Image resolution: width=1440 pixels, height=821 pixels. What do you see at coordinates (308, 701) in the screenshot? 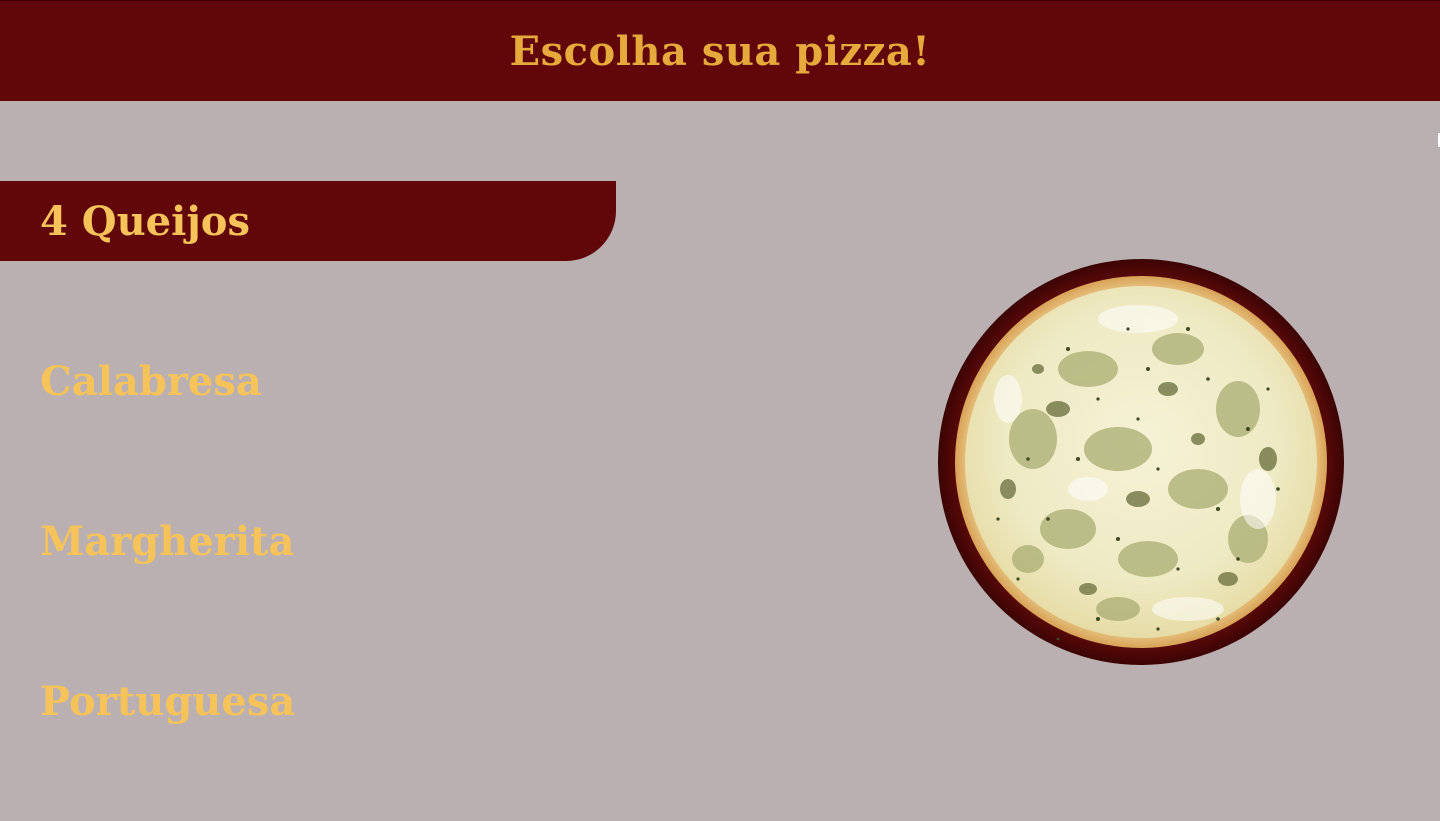
I see `menu-item-portuguesa: Portuguesa` at bounding box center [308, 701].